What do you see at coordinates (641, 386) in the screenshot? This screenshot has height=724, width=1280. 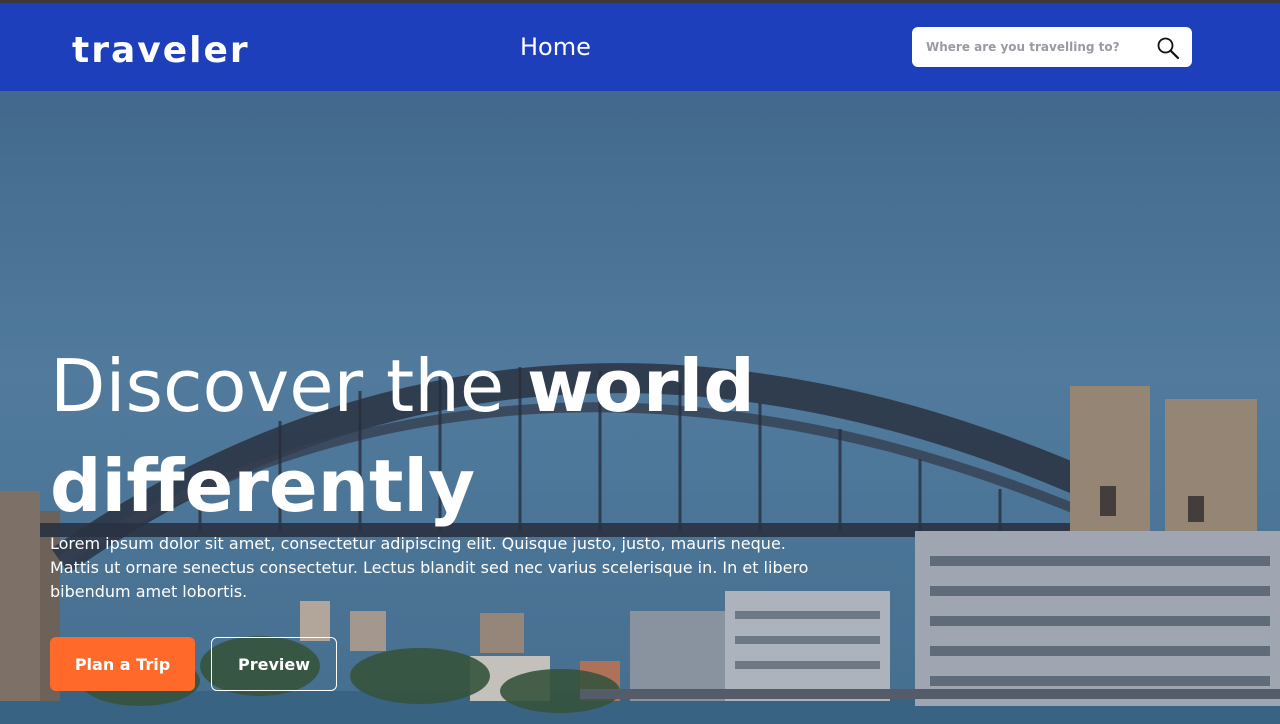 I see `headline-bold-text: world` at bounding box center [641, 386].